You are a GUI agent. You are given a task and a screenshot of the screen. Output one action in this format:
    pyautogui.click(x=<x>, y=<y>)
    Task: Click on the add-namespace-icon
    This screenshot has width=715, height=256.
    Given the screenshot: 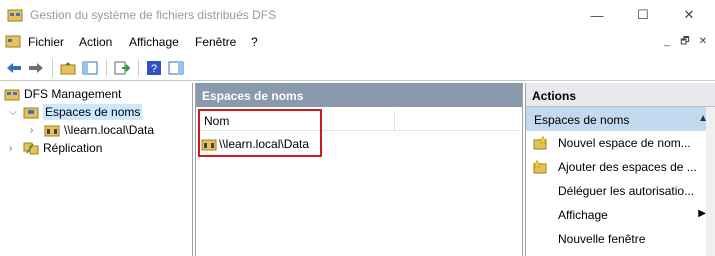 What is the action you would take?
    pyautogui.click(x=539, y=166)
    